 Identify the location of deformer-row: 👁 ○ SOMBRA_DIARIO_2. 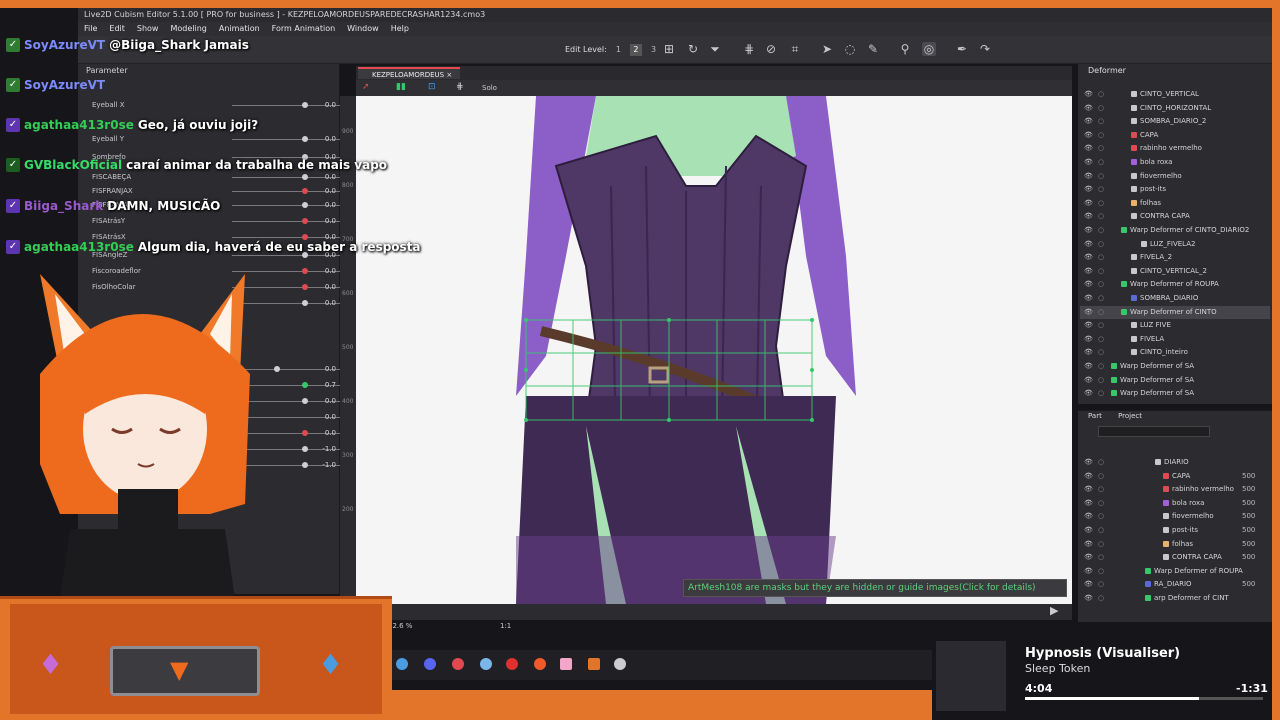
(1175, 121).